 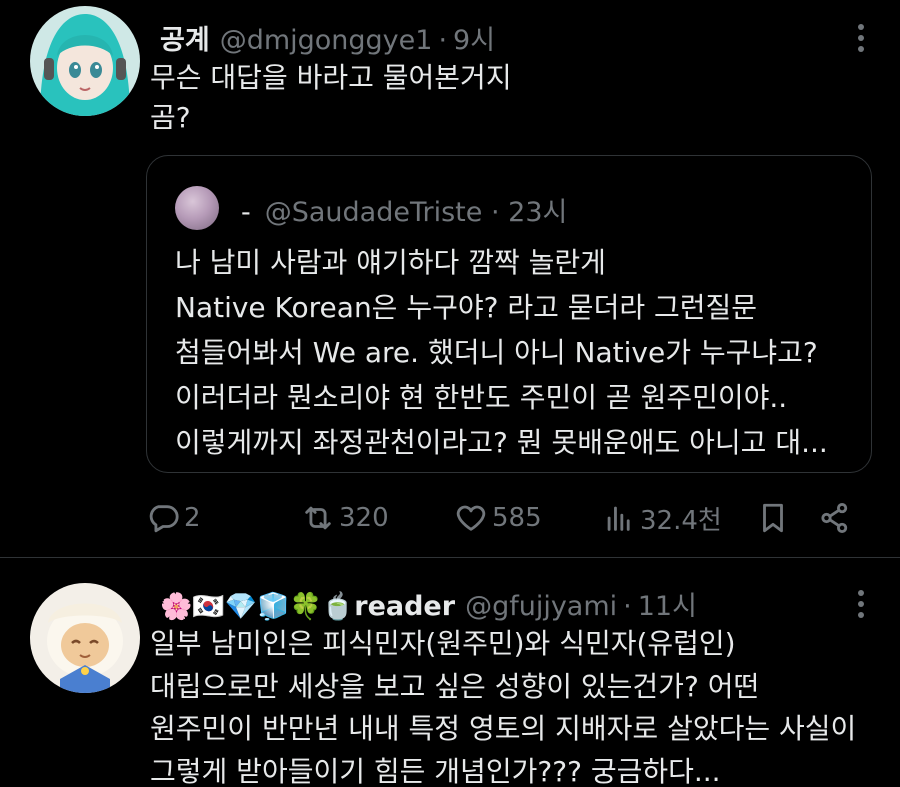 I want to click on quoted-text-line: 첨들어봐서 We are. 했더니 아니 Native가 누구냐고?, so click(x=496, y=352).